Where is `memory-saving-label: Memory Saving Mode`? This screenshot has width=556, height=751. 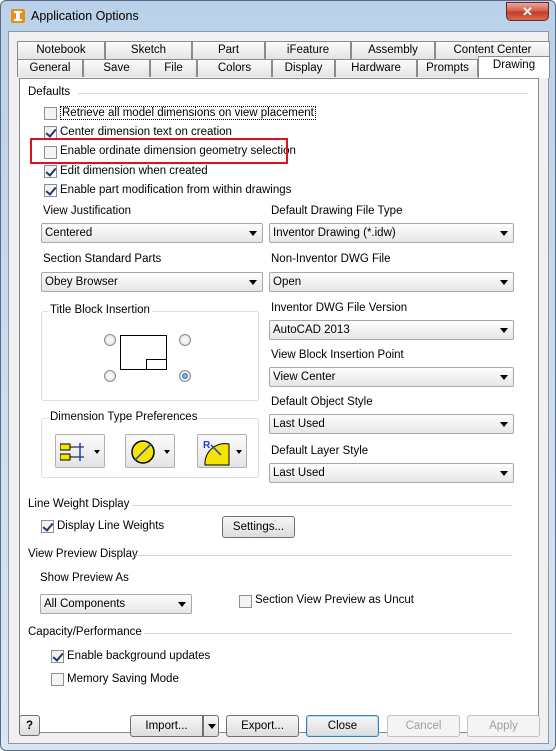 memory-saving-label: Memory Saving Mode is located at coordinates (123, 679).